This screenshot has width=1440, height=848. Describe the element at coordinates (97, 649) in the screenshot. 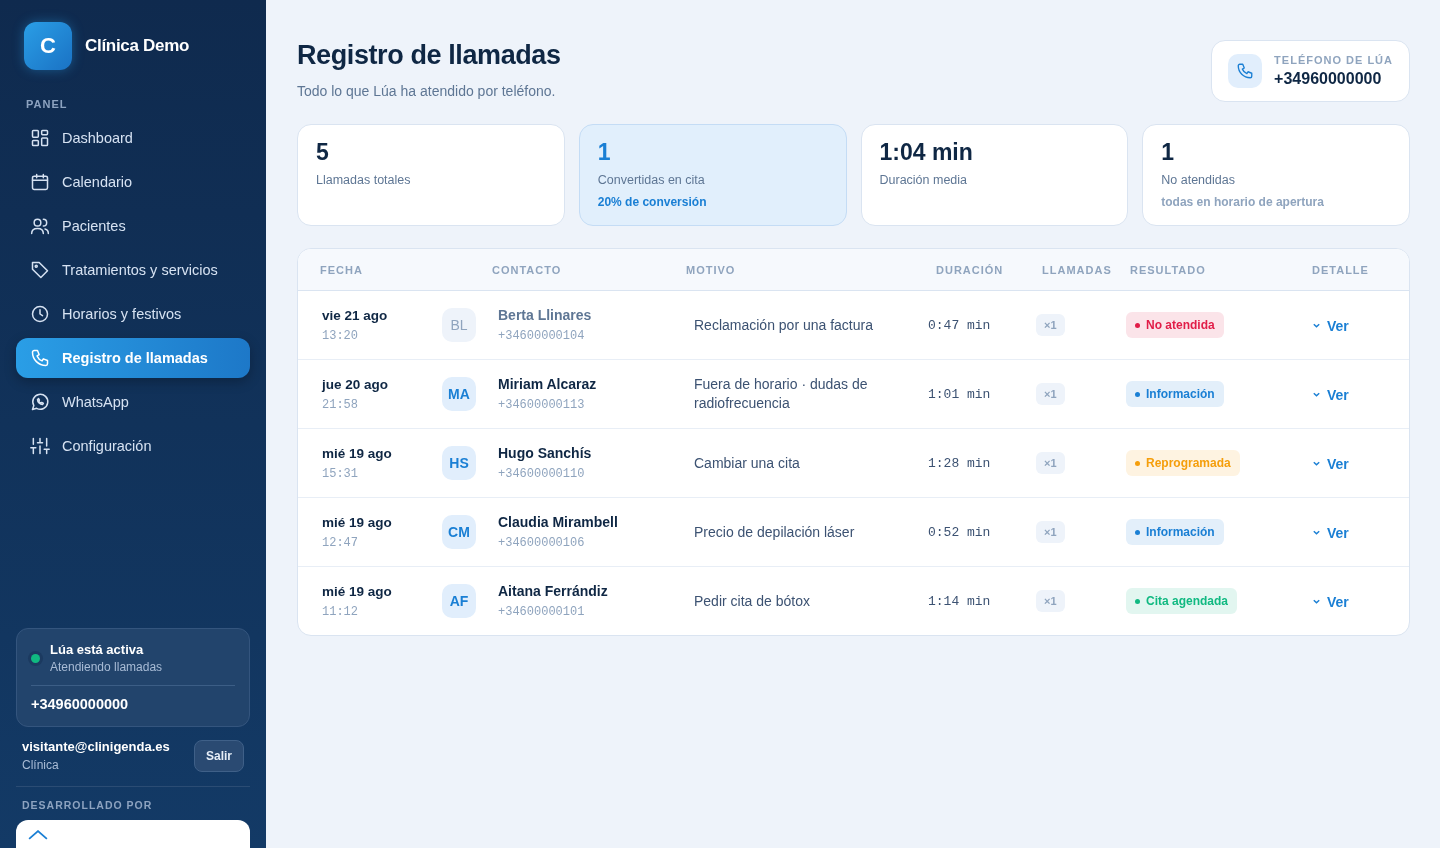

I see `status-title: Lúa está activa` at that location.